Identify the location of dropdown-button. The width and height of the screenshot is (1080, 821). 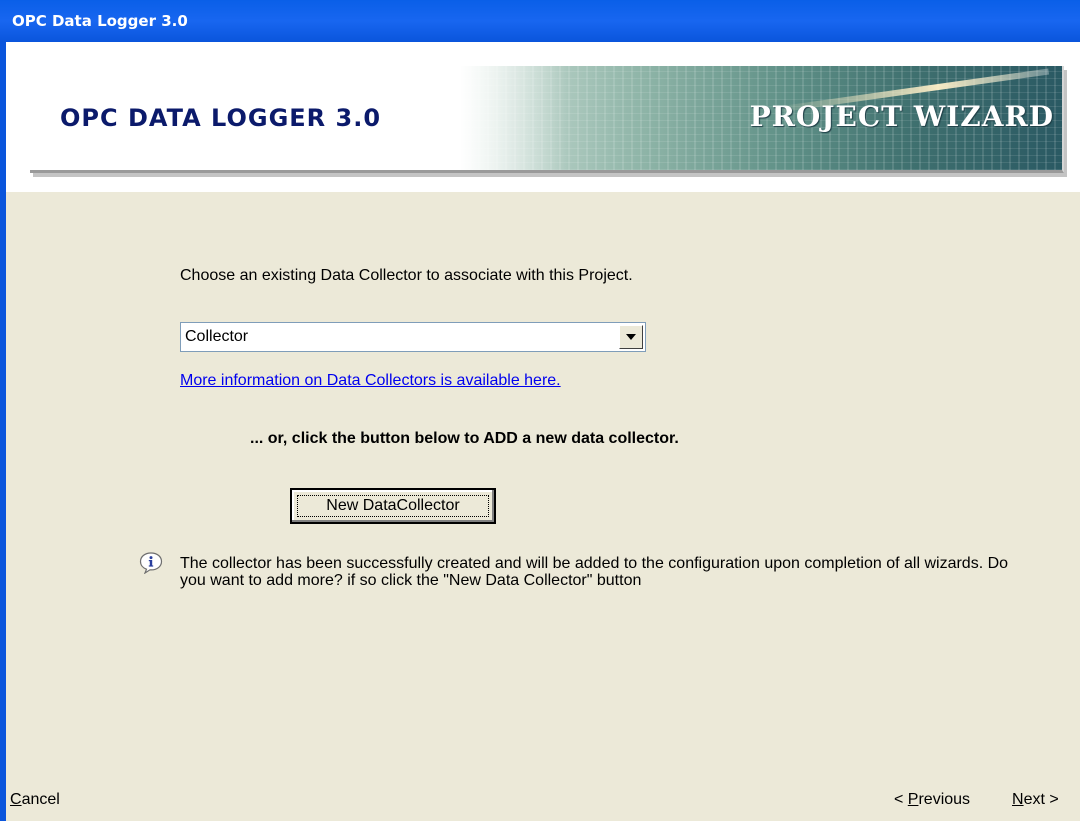
(631, 337).